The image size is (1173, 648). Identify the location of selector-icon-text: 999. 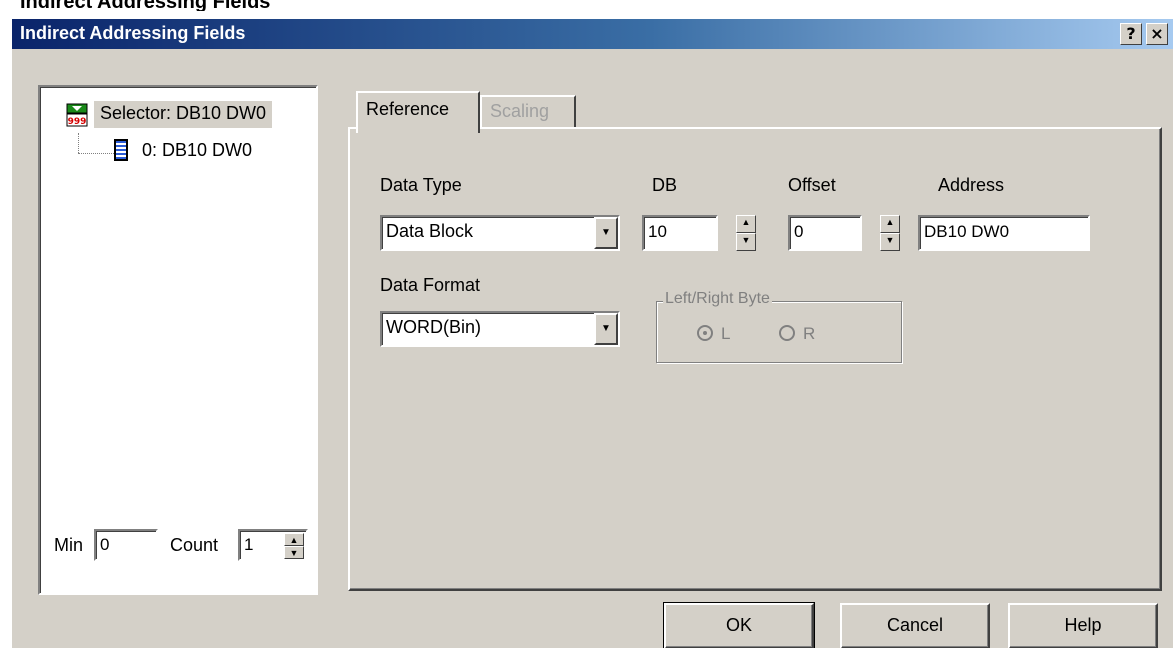
(77, 122).